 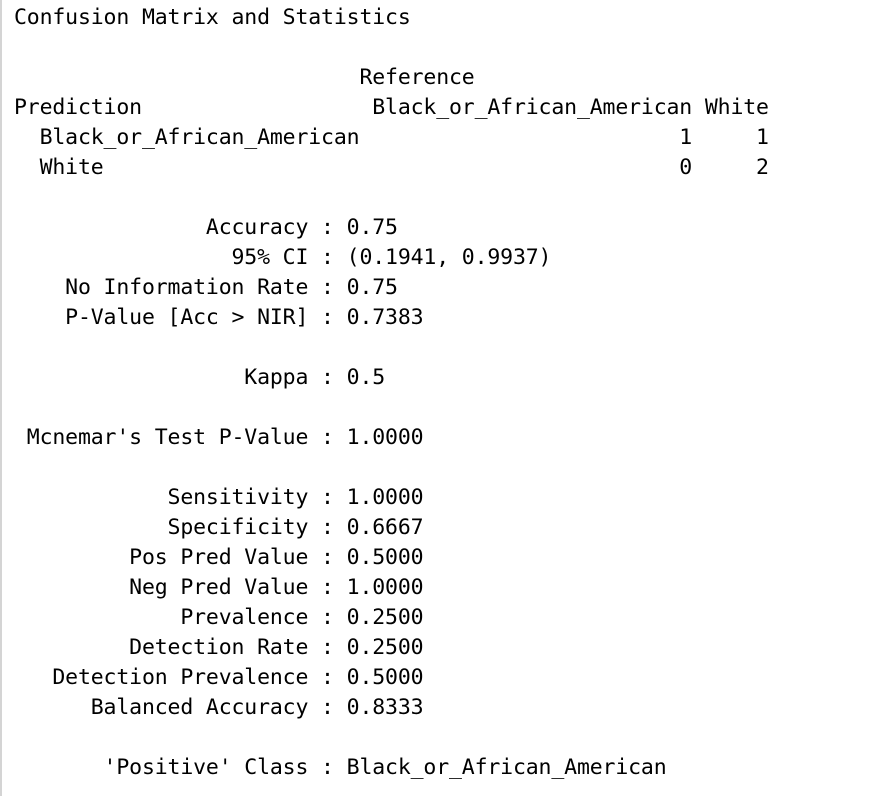 I want to click on stat-accuracy: Accuracy : 0.75, so click(x=206, y=227).